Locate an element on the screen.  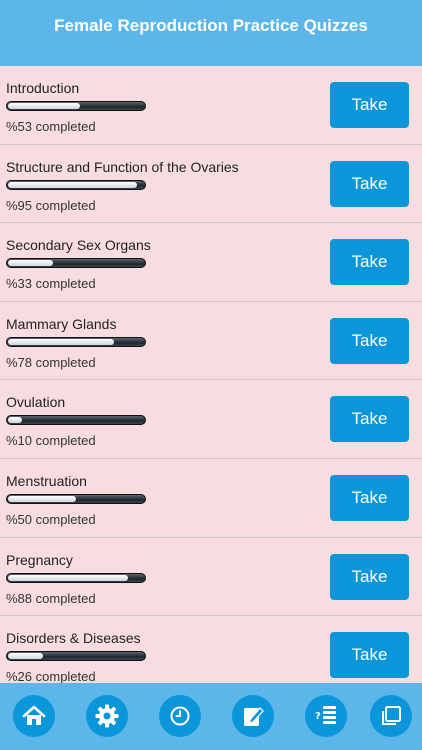
quiz-title: Introduction is located at coordinates (43, 88).